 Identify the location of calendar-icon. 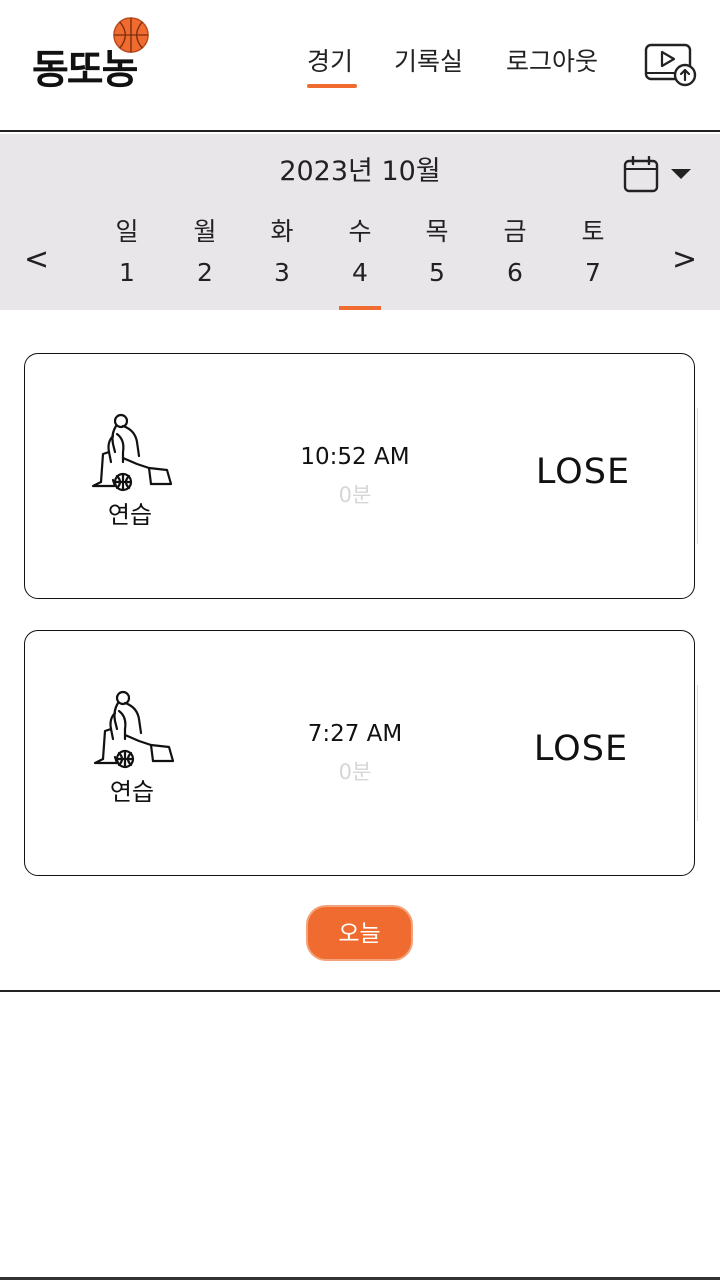
(658, 175).